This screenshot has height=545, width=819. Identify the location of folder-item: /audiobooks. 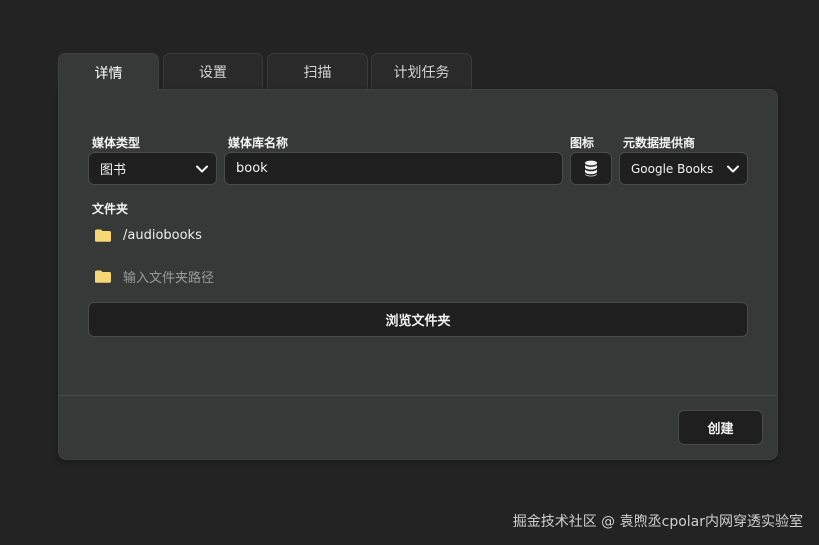
(148, 235).